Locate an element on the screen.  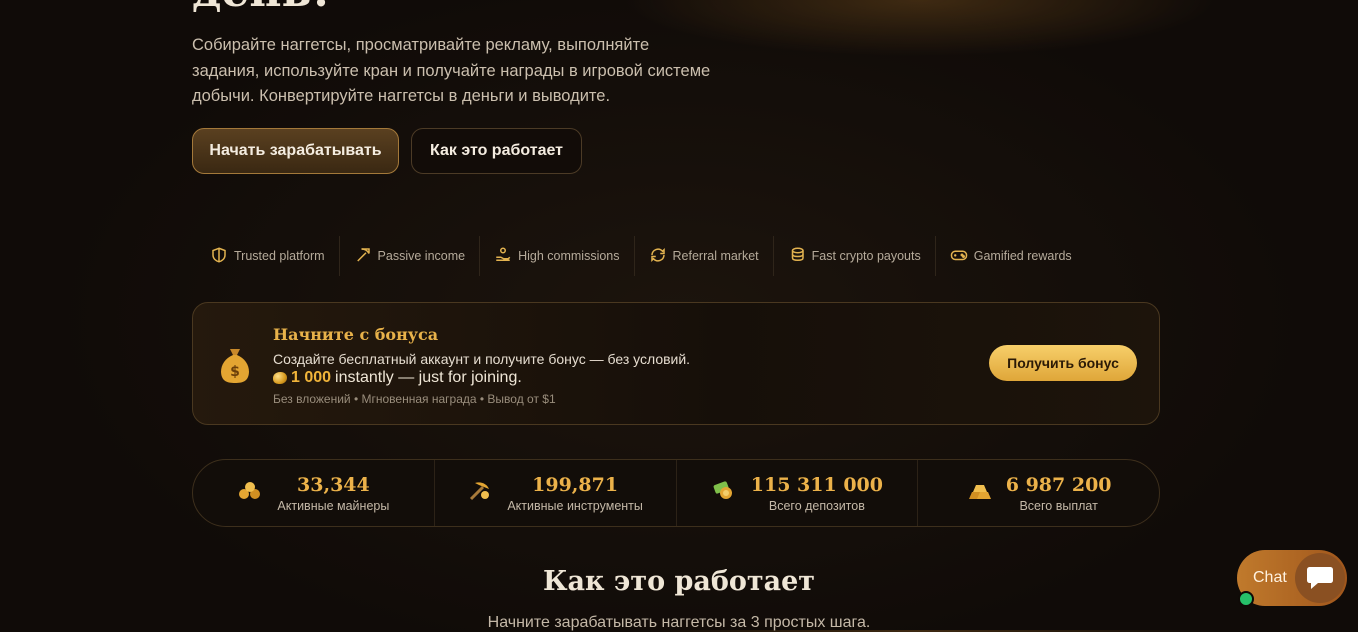
feature-high-commissions: High commissions is located at coordinates (557, 256).